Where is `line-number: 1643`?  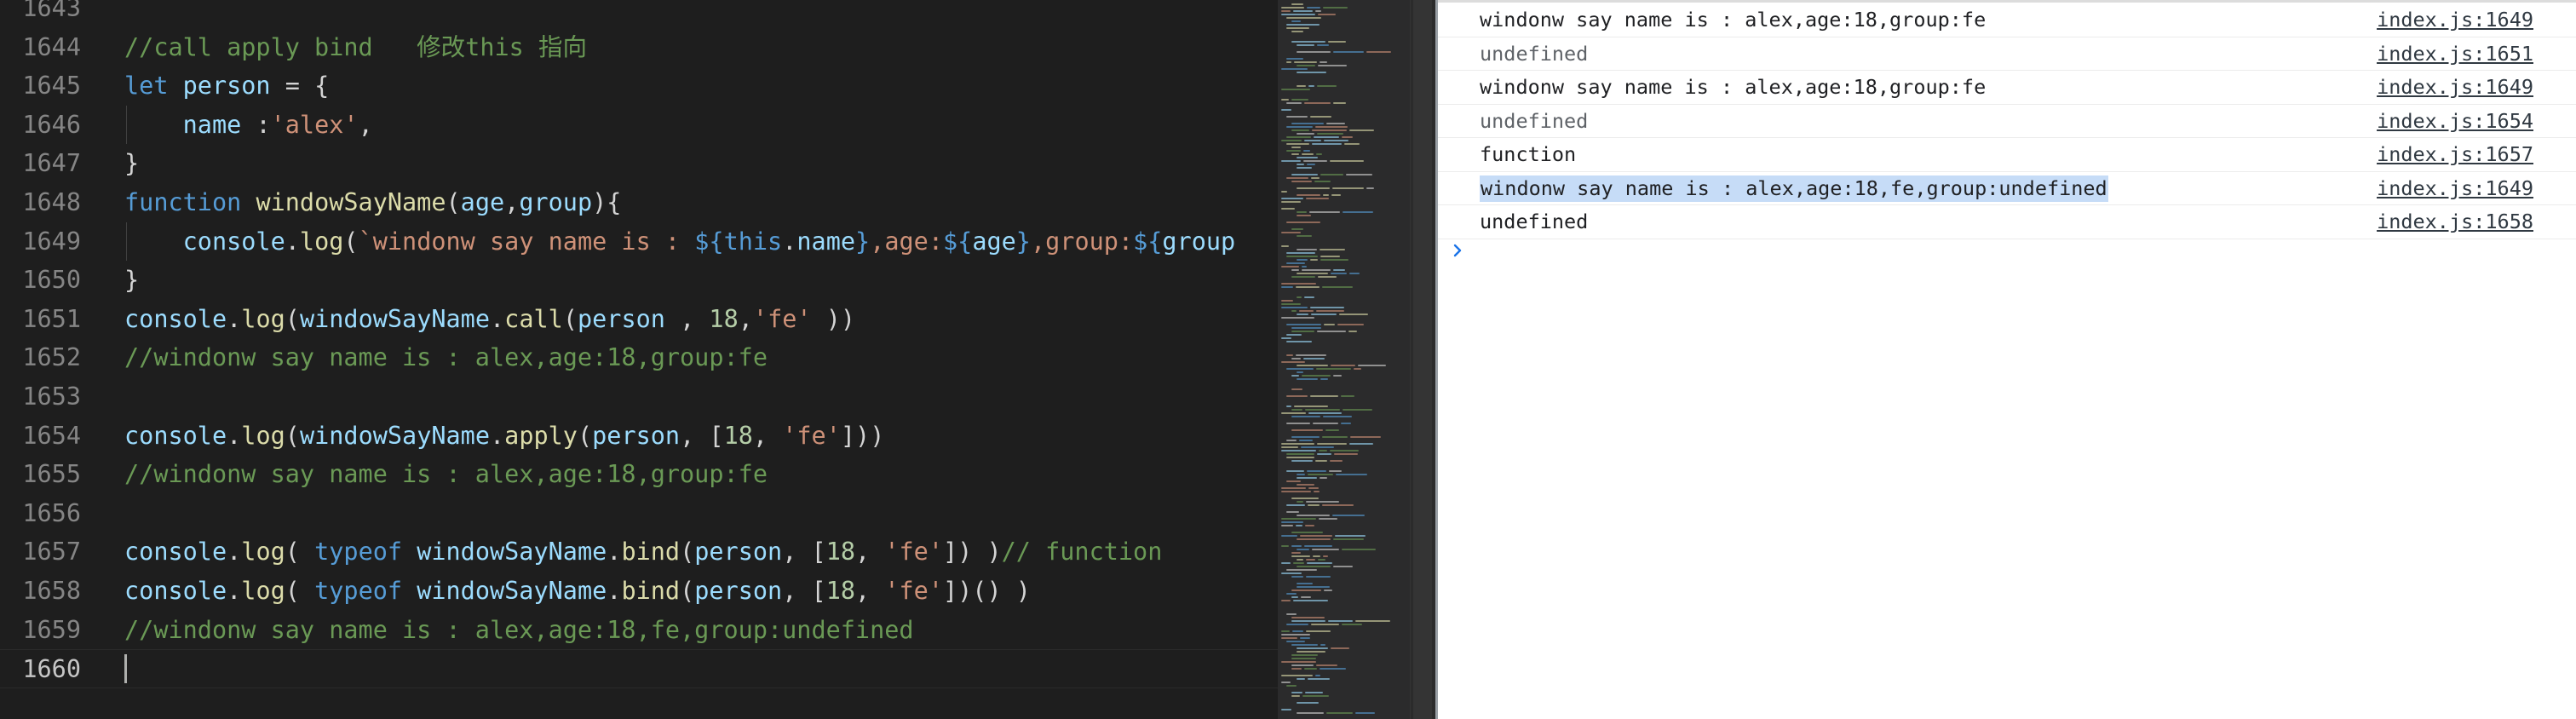 line-number: 1643 is located at coordinates (51, 11).